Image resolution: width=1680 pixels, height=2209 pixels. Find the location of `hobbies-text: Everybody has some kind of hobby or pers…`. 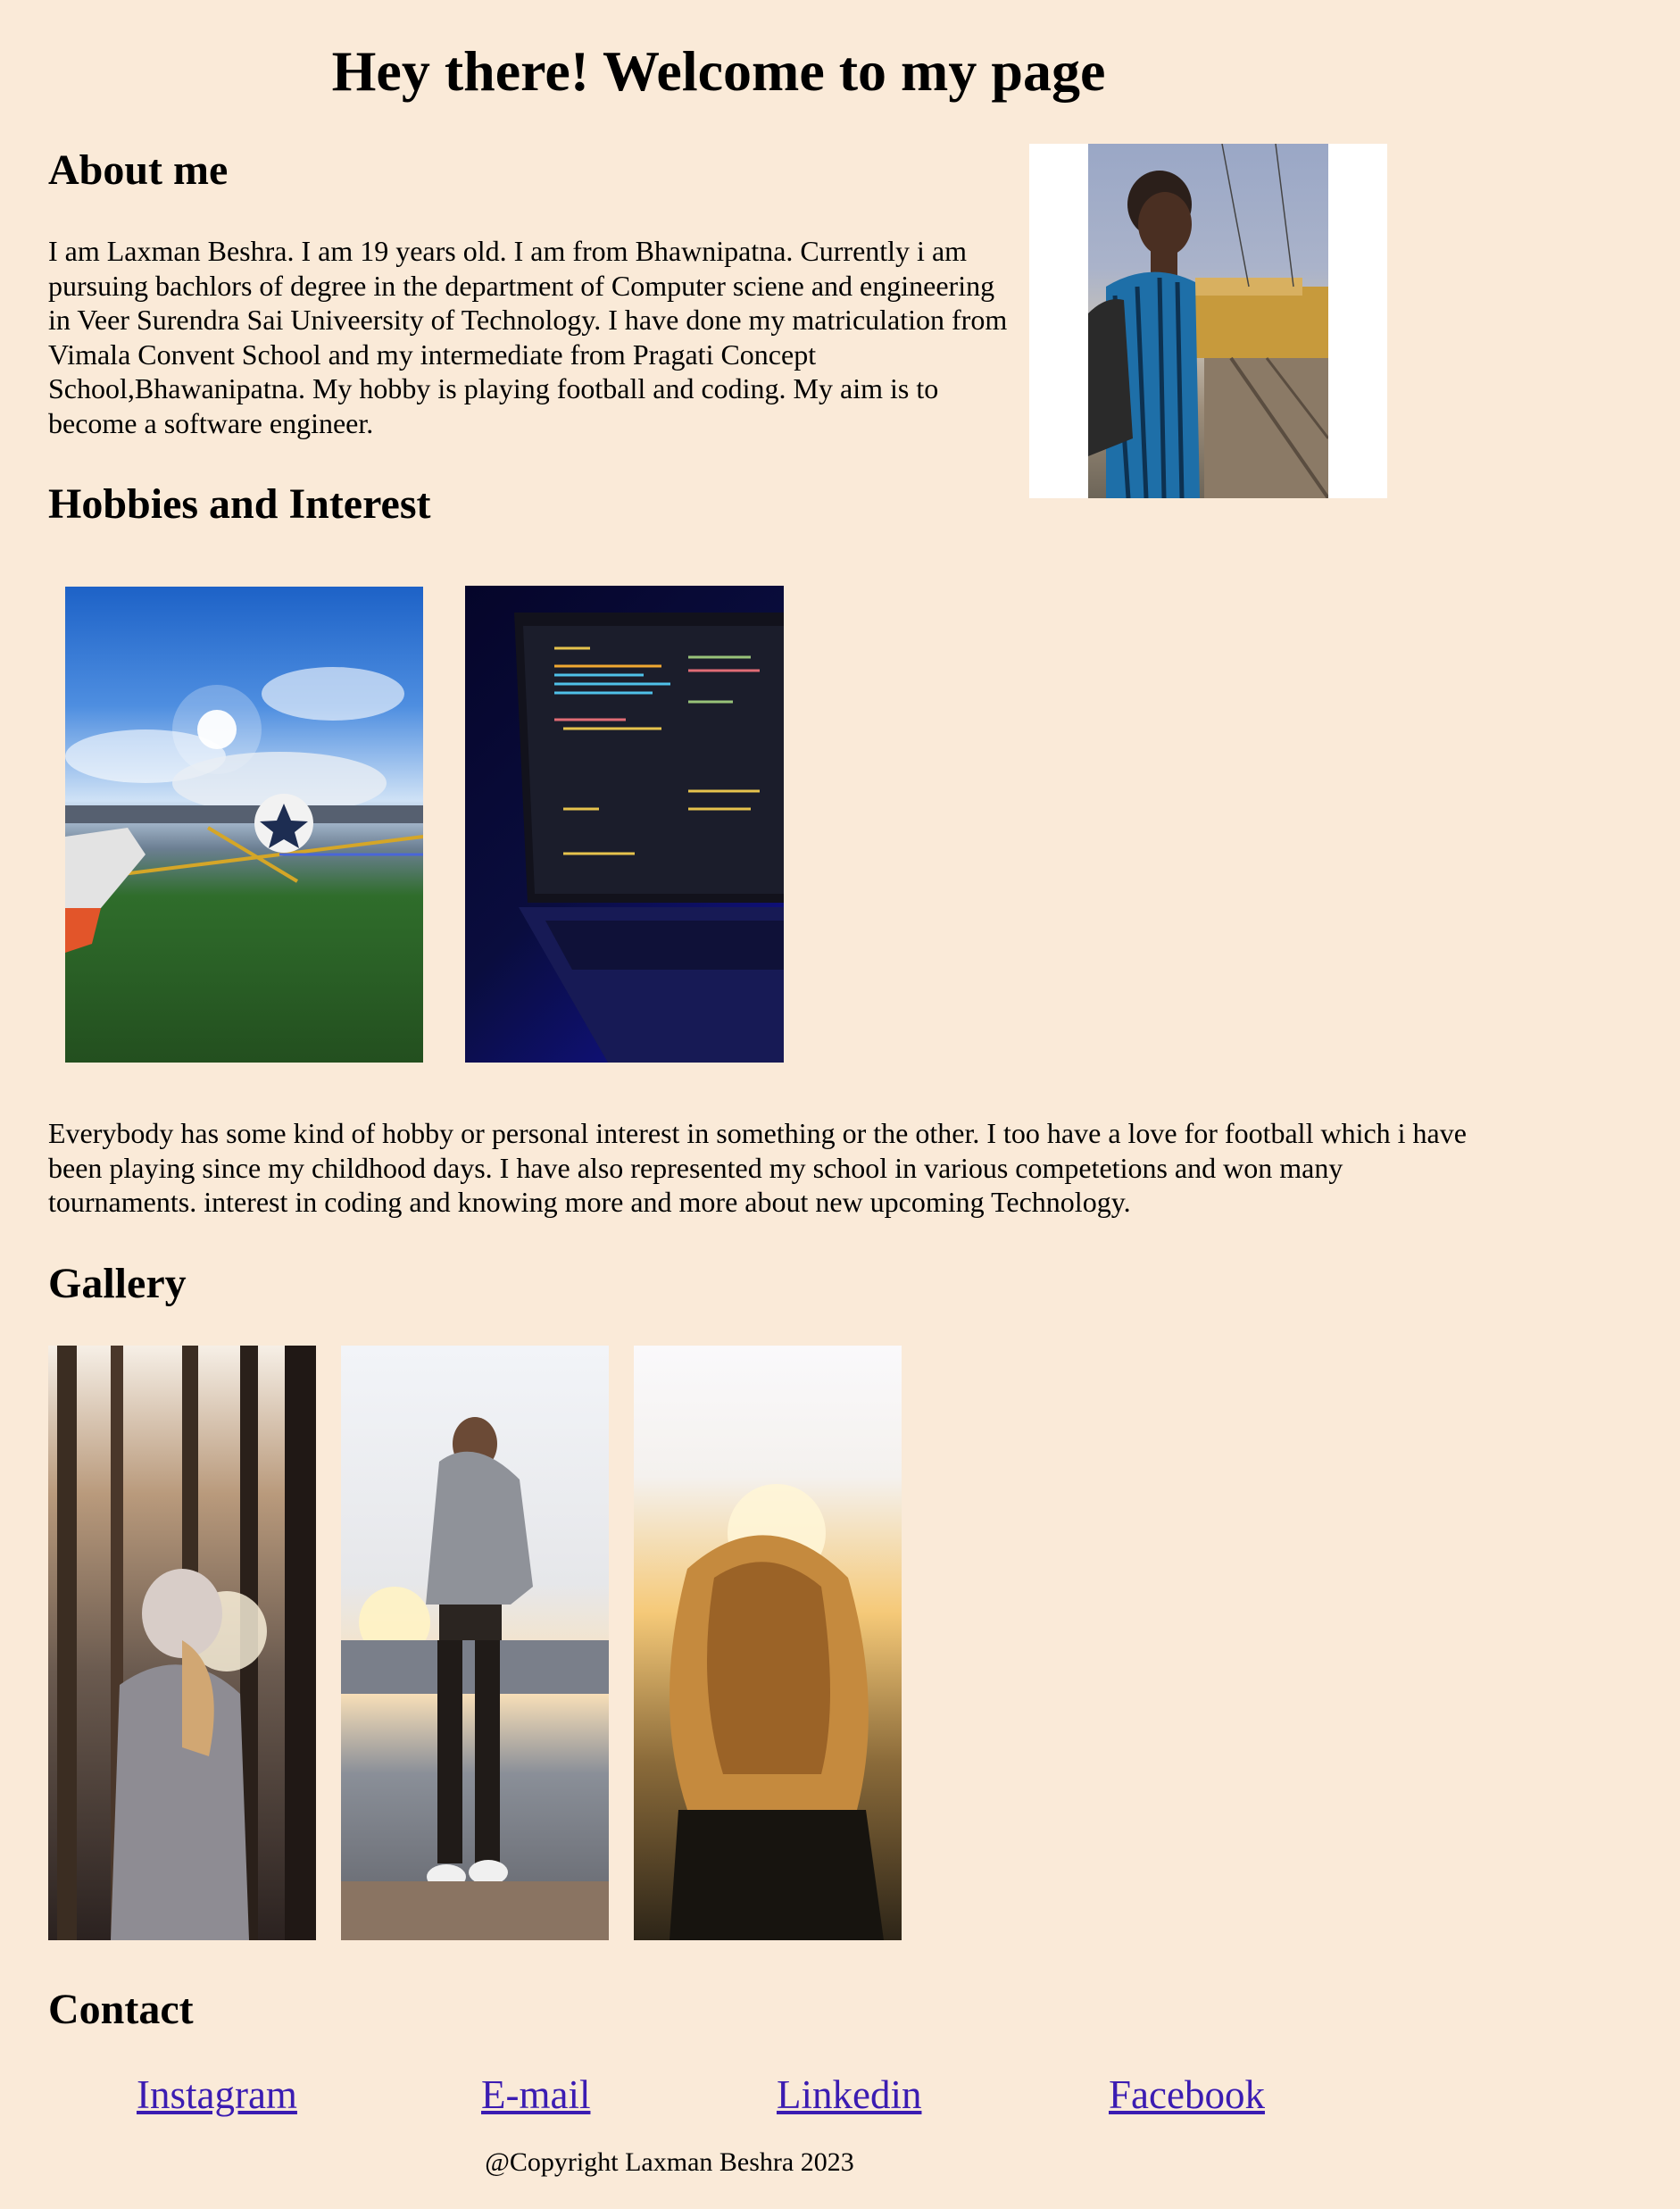

hobbies-text: Everybody has some kind of hobby or pers… is located at coordinates (757, 1167).